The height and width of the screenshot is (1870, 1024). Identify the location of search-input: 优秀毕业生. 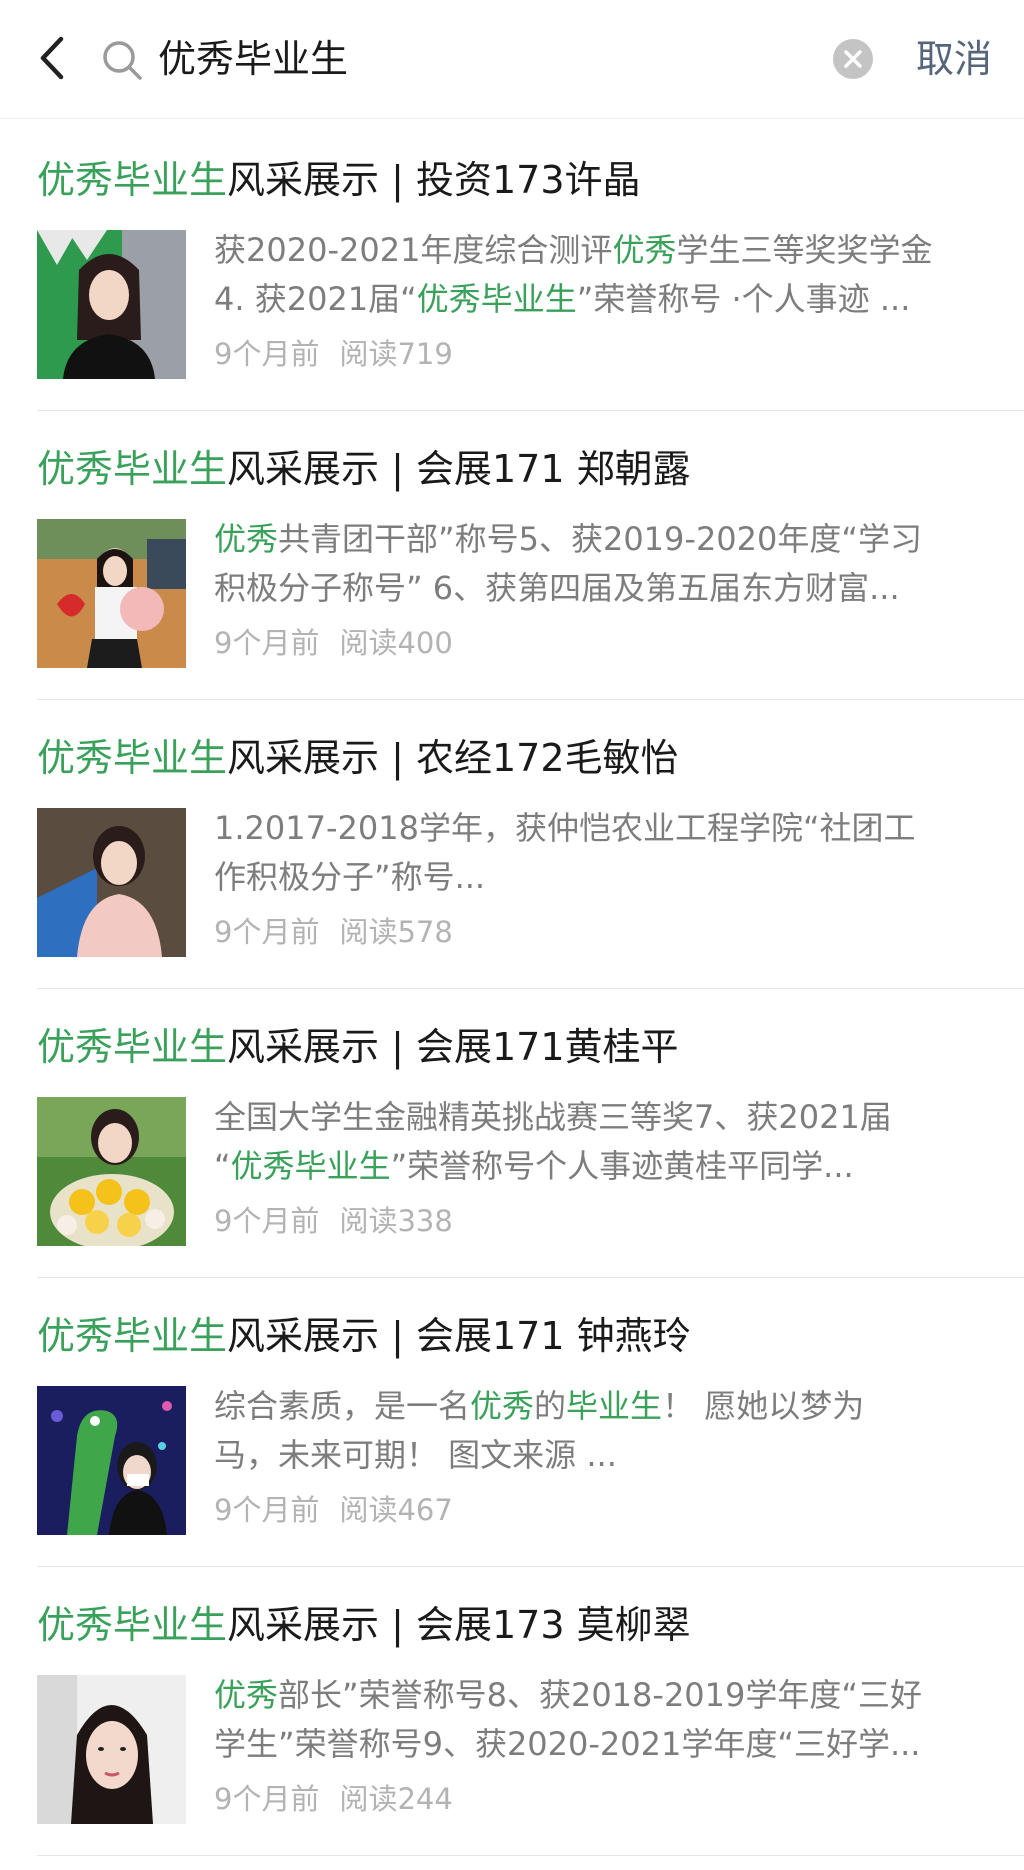
(253, 59).